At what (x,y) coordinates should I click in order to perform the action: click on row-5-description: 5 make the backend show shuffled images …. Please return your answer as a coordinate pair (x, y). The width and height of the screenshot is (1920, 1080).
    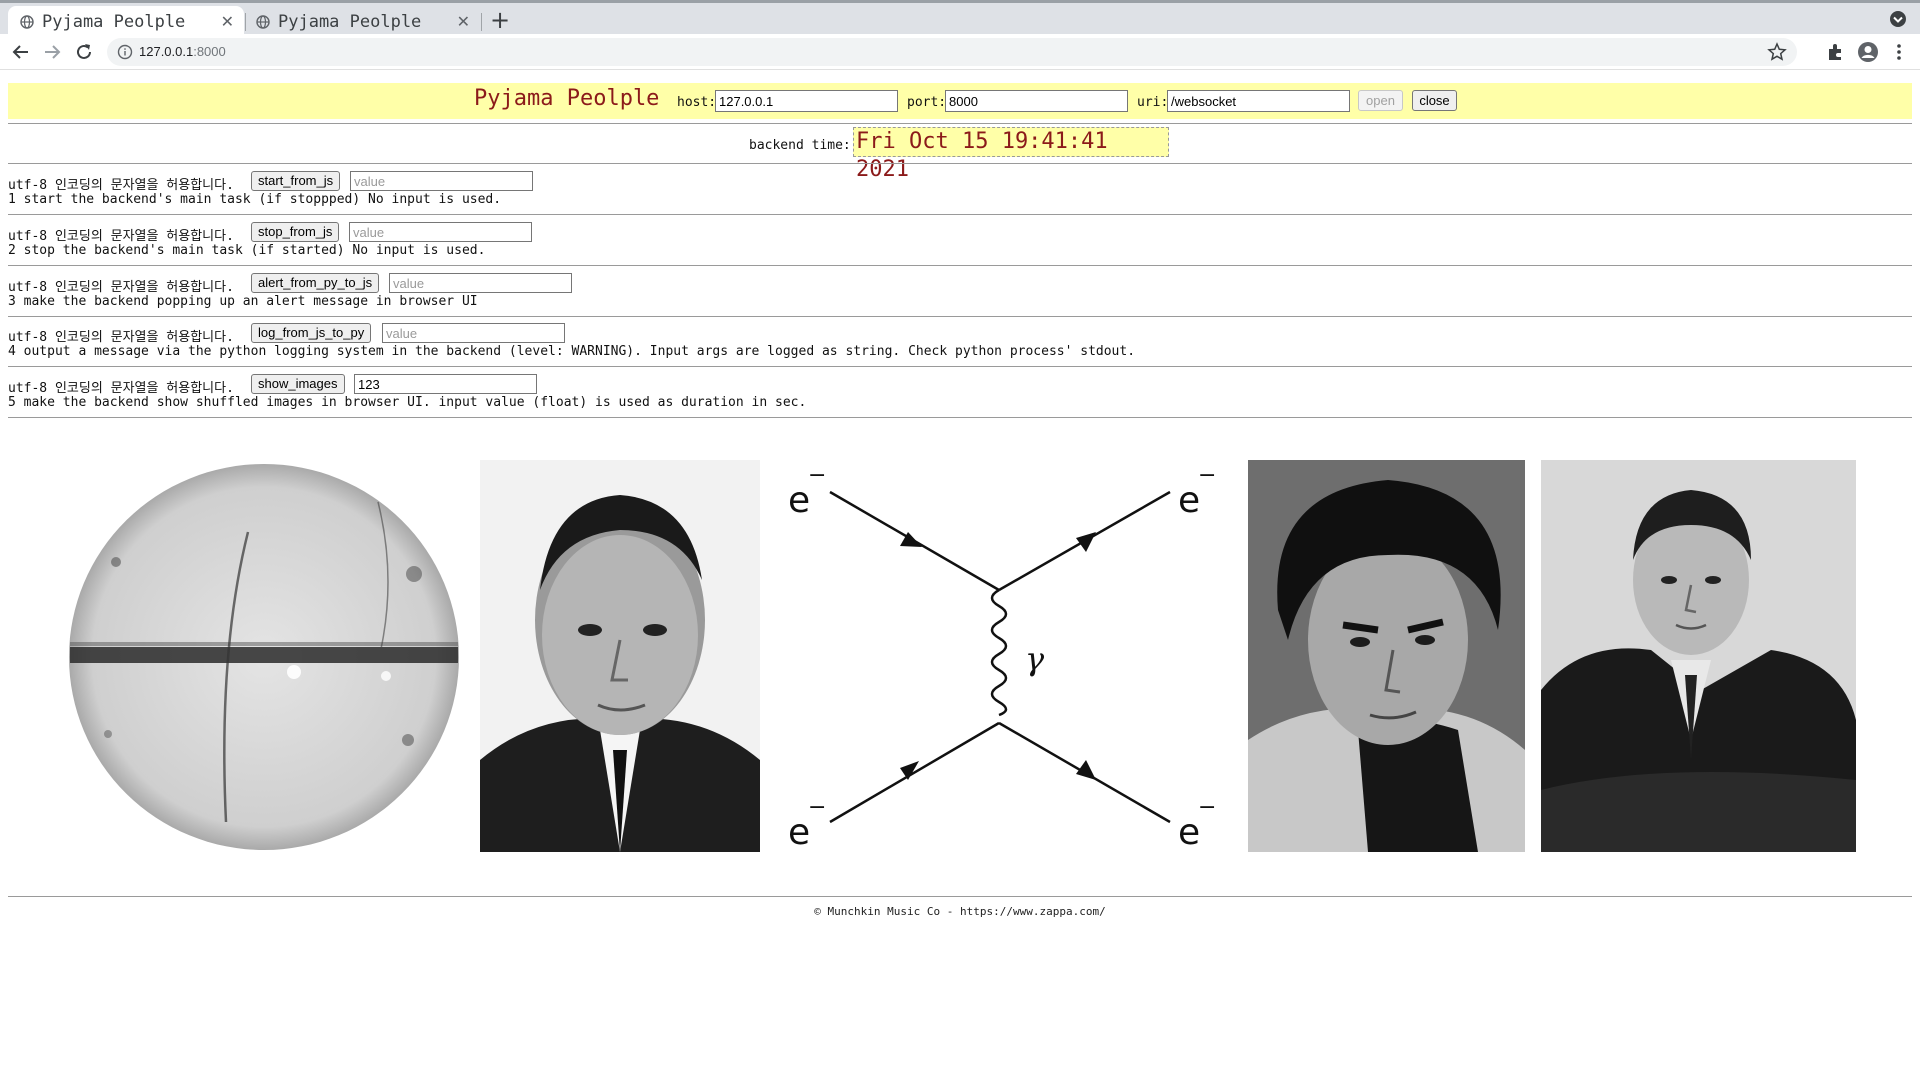
    Looking at the image, I should click on (407, 402).